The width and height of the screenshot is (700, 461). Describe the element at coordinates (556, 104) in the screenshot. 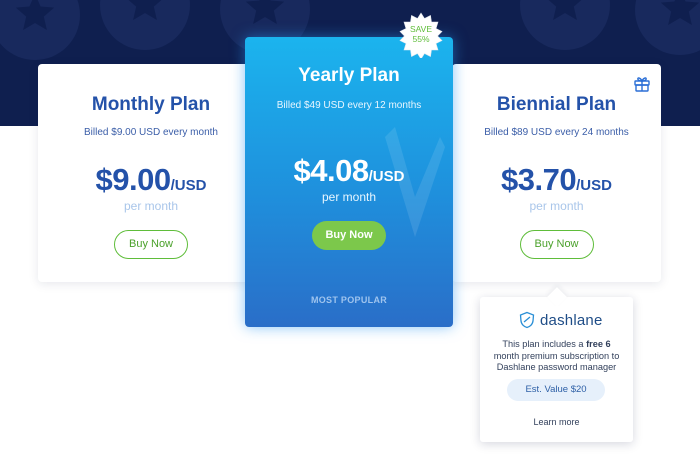

I see `plan-title: Biennial Plan` at that location.